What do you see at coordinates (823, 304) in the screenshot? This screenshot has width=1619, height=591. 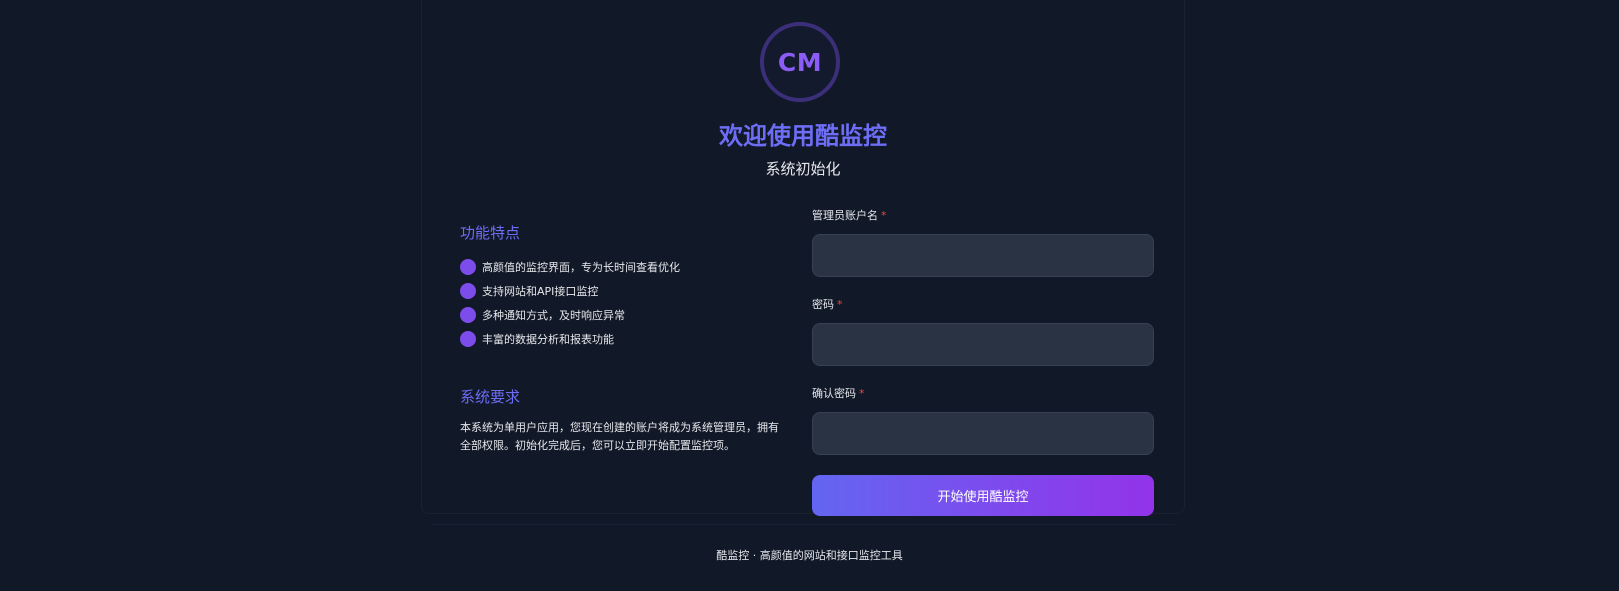 I see `password-label-text: 密码` at bounding box center [823, 304].